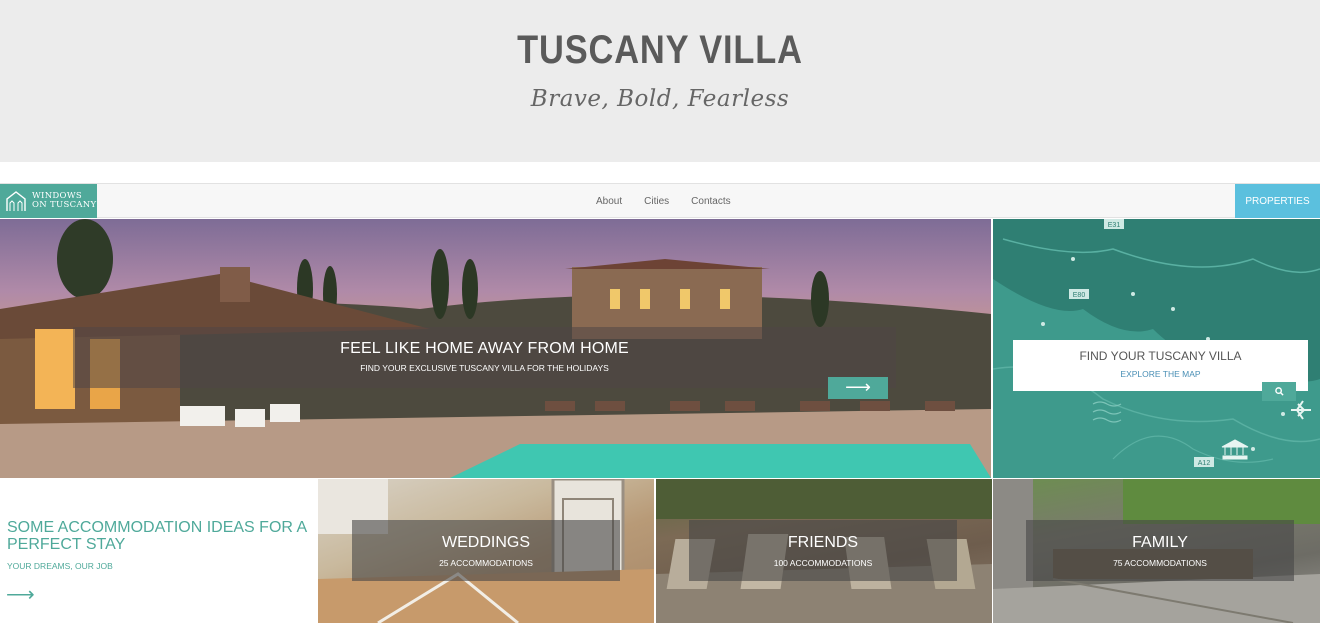 The height and width of the screenshot is (623, 1320). I want to click on tile-subtitle: 75 ACCOMMODATIONS, so click(1160, 563).